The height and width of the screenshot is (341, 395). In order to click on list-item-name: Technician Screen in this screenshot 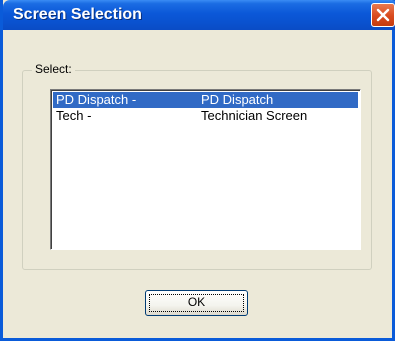, I will do `click(254, 115)`.